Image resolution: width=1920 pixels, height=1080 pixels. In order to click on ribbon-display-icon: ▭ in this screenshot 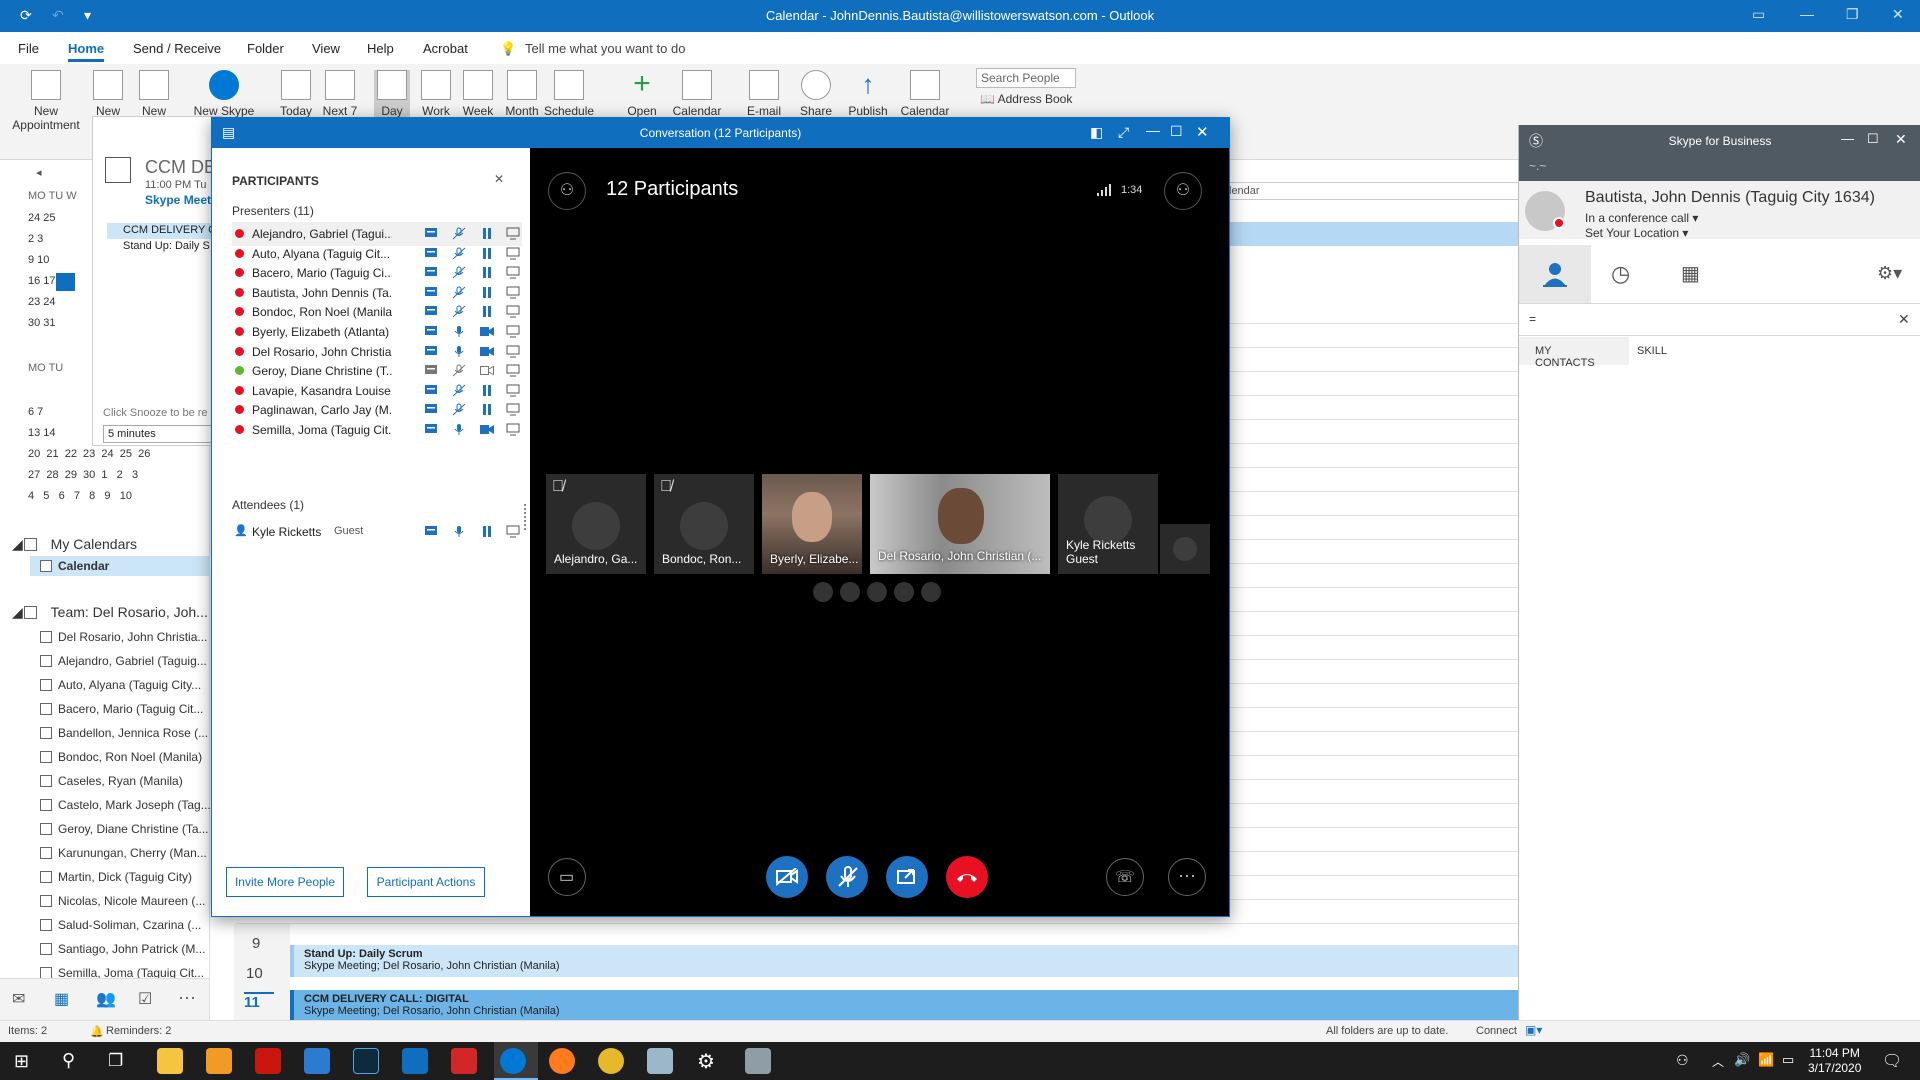, I will do `click(1758, 14)`.